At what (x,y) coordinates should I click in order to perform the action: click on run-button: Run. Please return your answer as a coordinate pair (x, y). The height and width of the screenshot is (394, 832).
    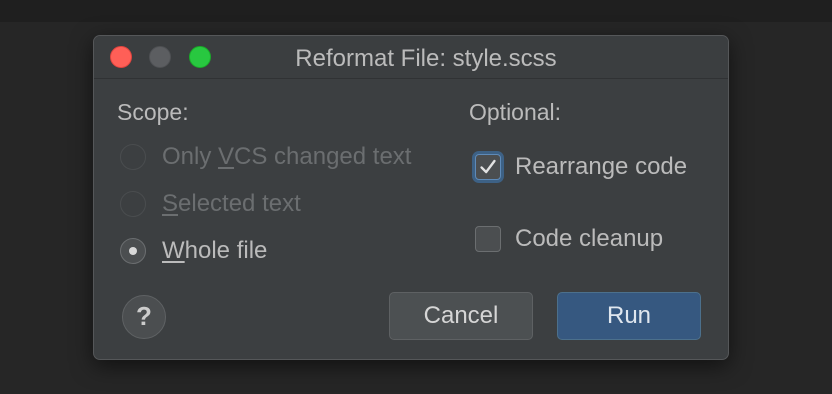
    Looking at the image, I should click on (629, 316).